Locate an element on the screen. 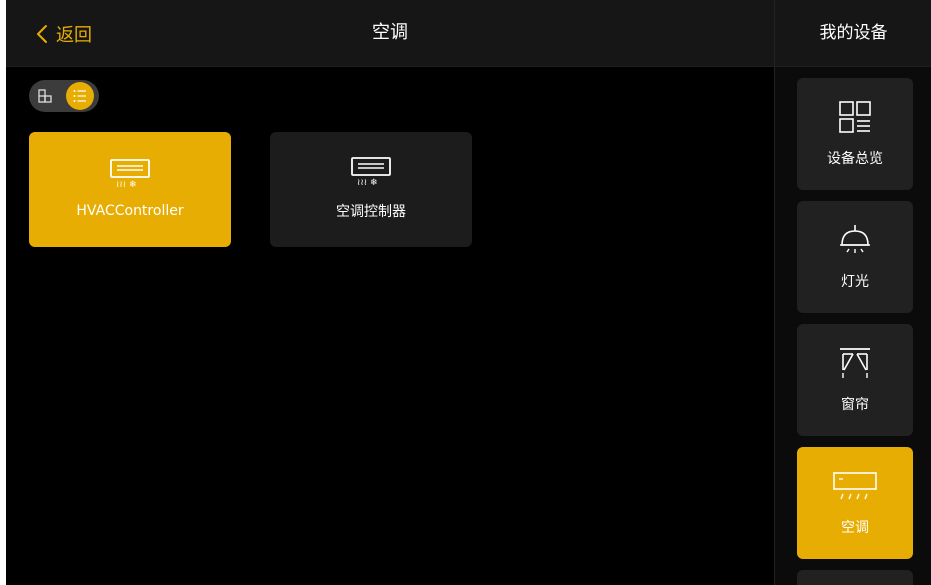 The height and width of the screenshot is (585, 931). grid-list-icon is located at coordinates (855, 117).